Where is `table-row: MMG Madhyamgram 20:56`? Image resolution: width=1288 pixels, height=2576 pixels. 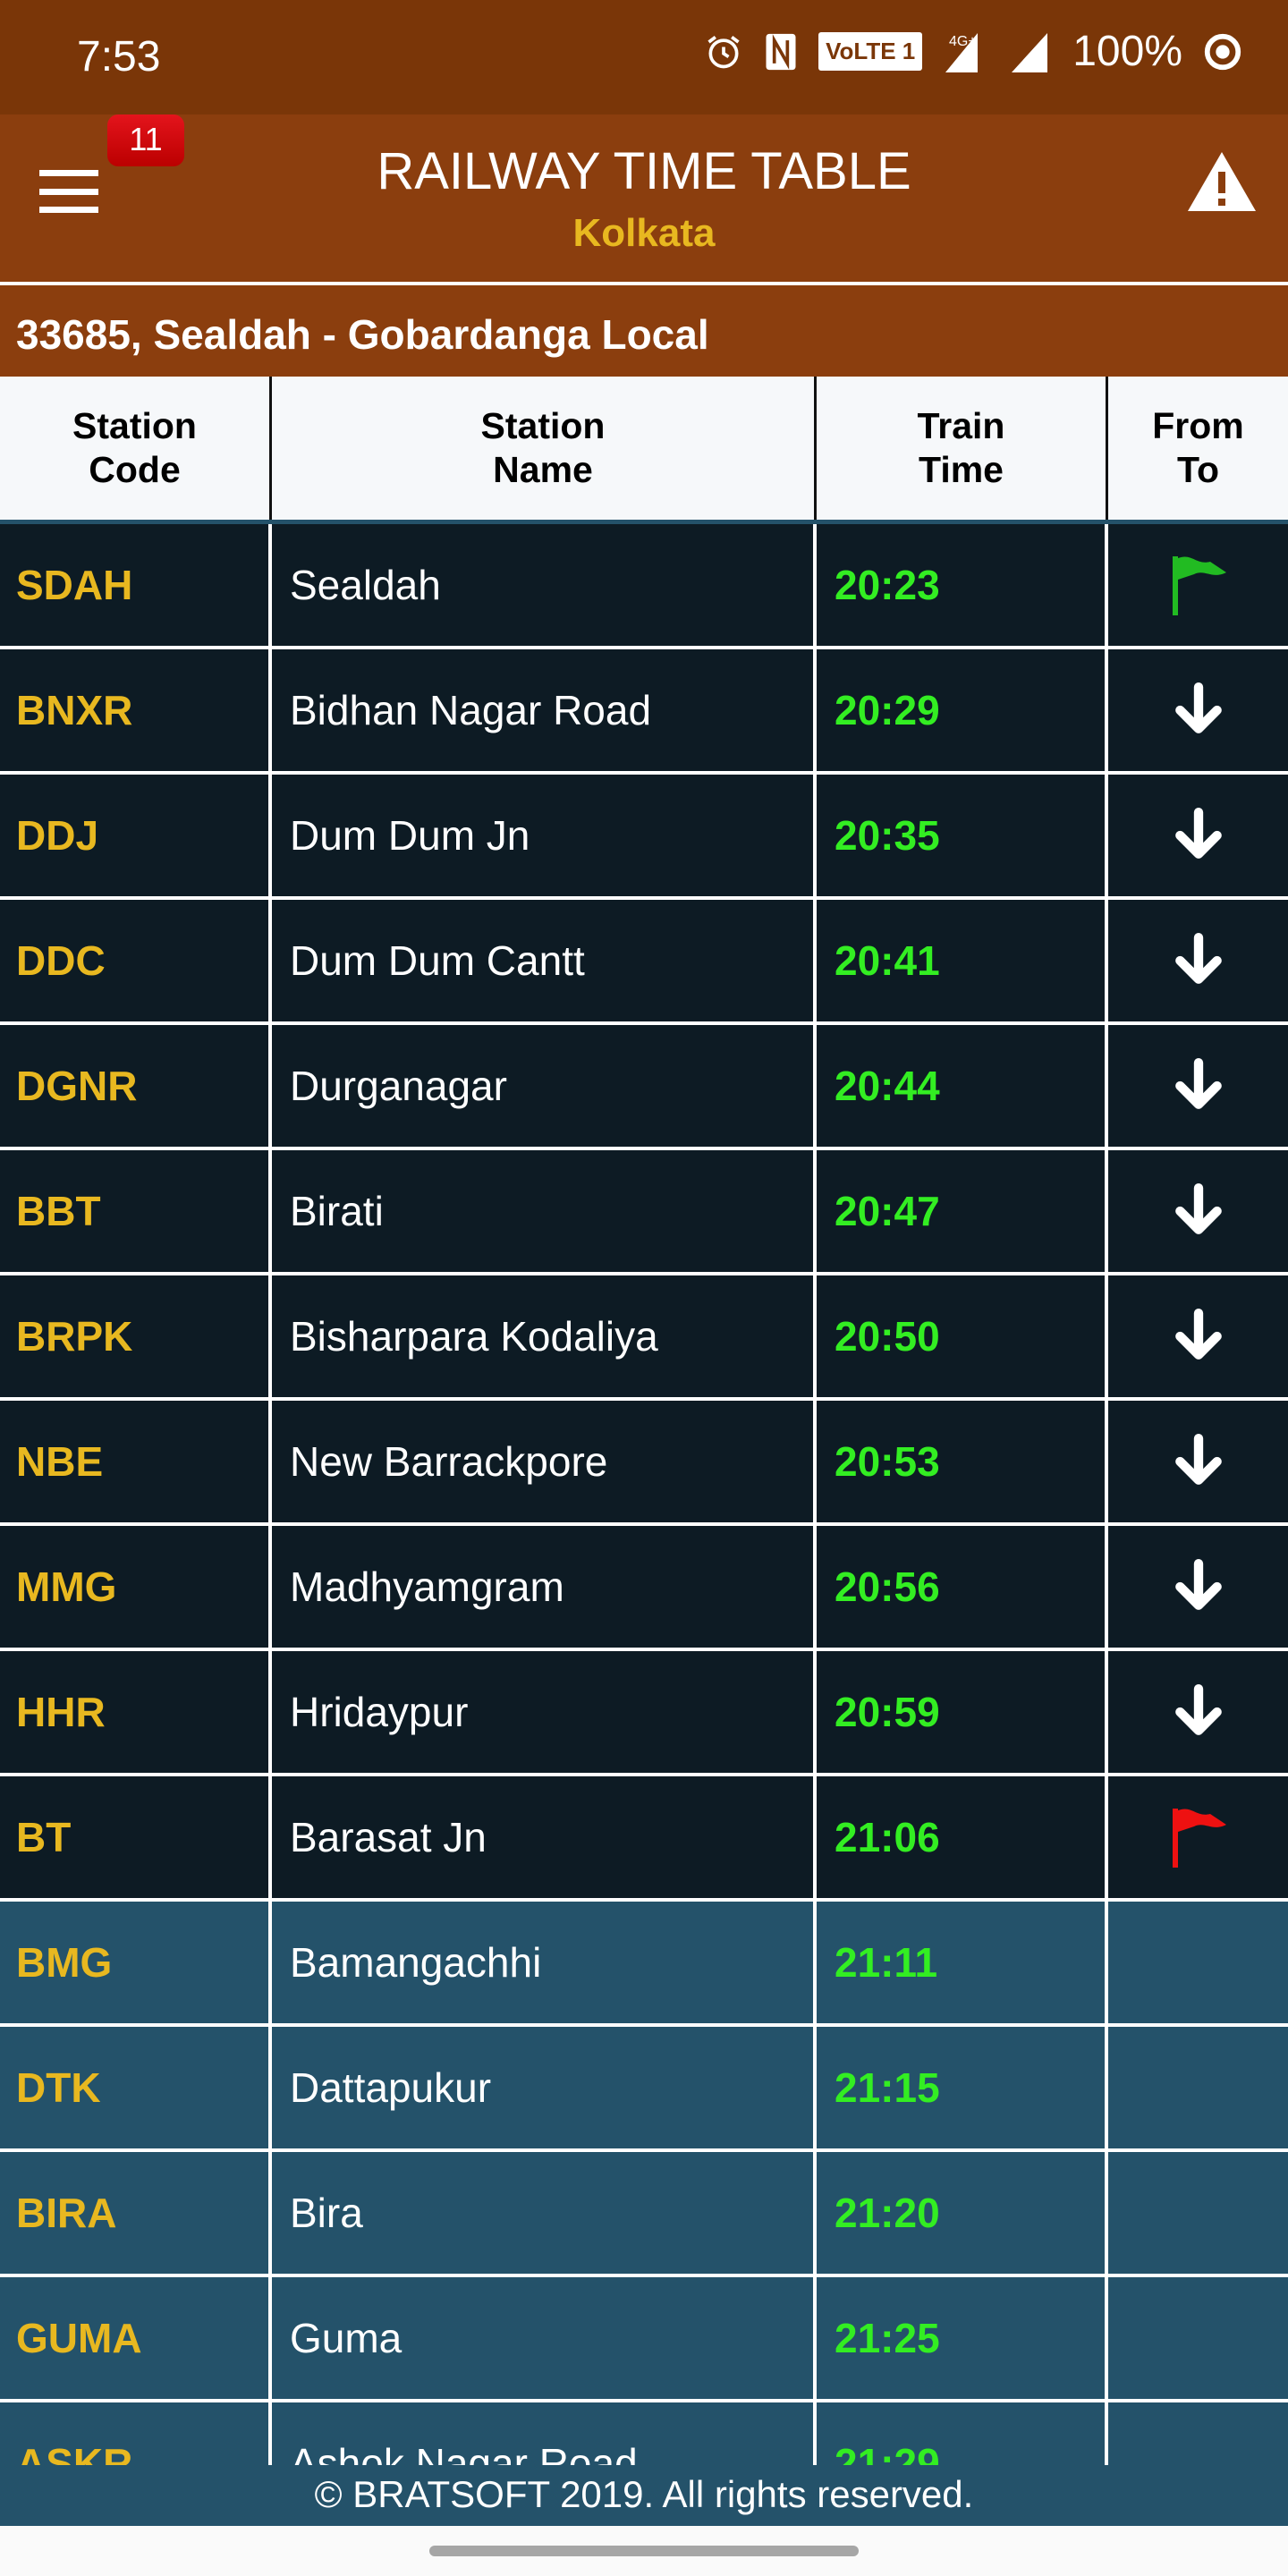 table-row: MMG Madhyamgram 20:56 is located at coordinates (644, 1588).